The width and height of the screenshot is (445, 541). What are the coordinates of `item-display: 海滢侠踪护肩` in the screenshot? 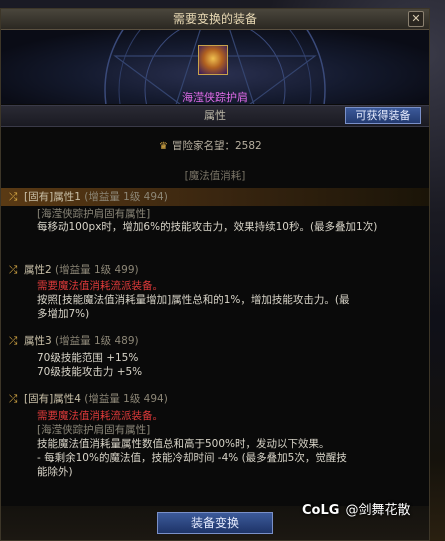 It's located at (215, 67).